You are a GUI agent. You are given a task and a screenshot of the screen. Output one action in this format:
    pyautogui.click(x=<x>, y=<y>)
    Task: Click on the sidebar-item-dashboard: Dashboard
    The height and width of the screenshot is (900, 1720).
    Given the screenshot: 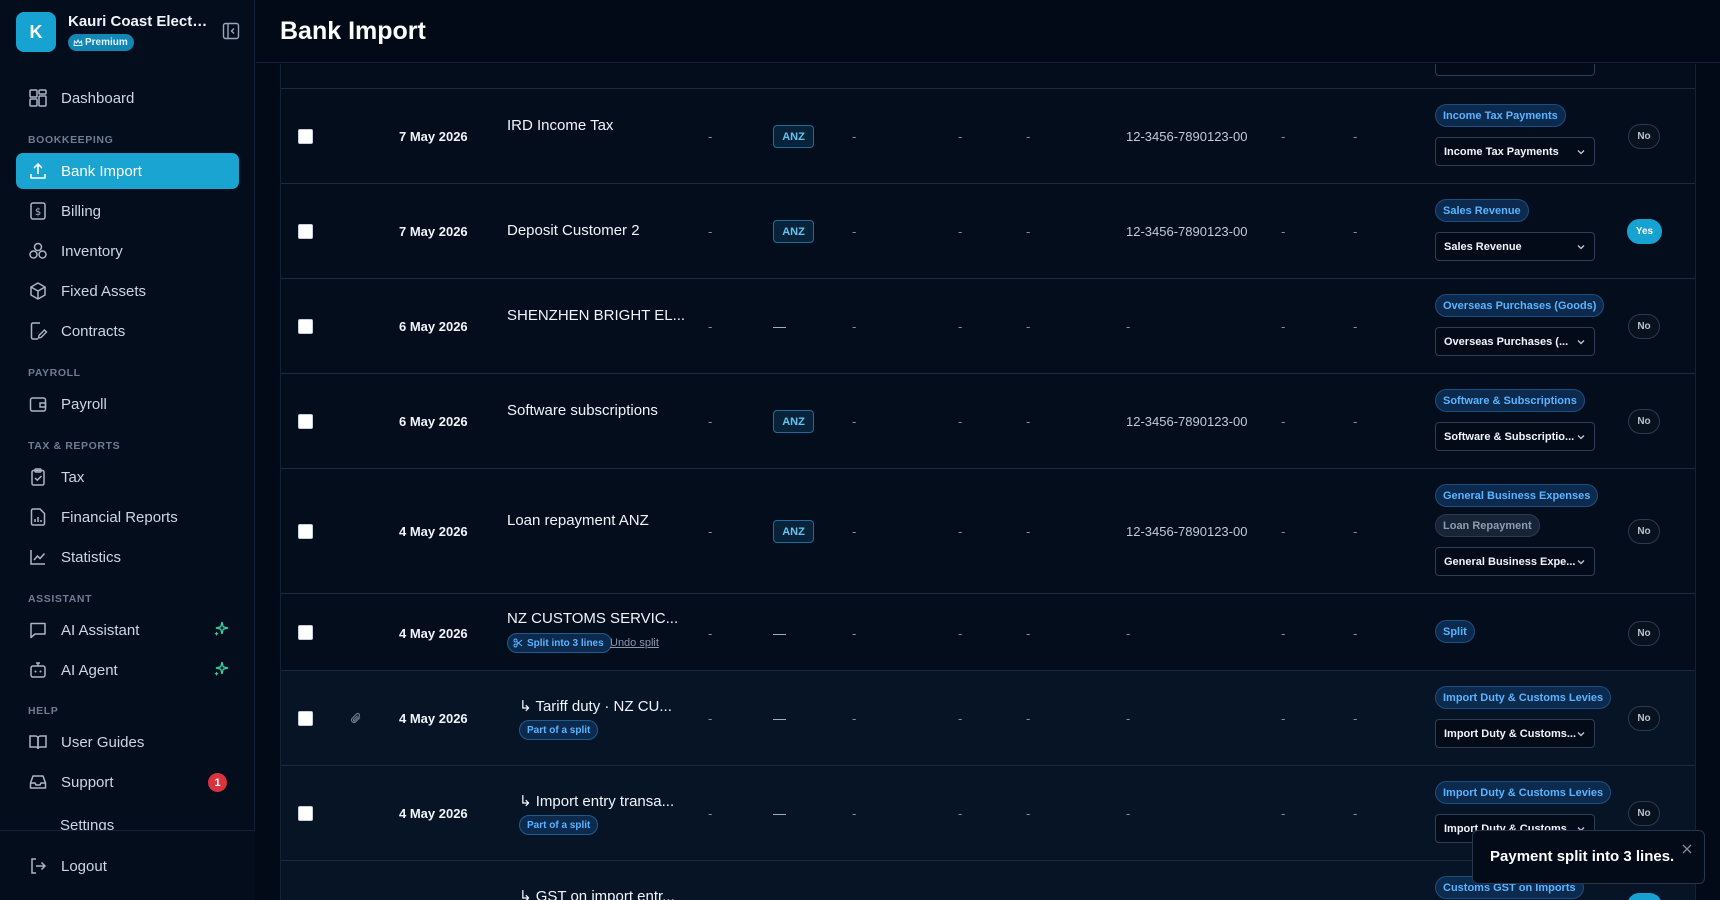 What is the action you would take?
    pyautogui.click(x=127, y=98)
    